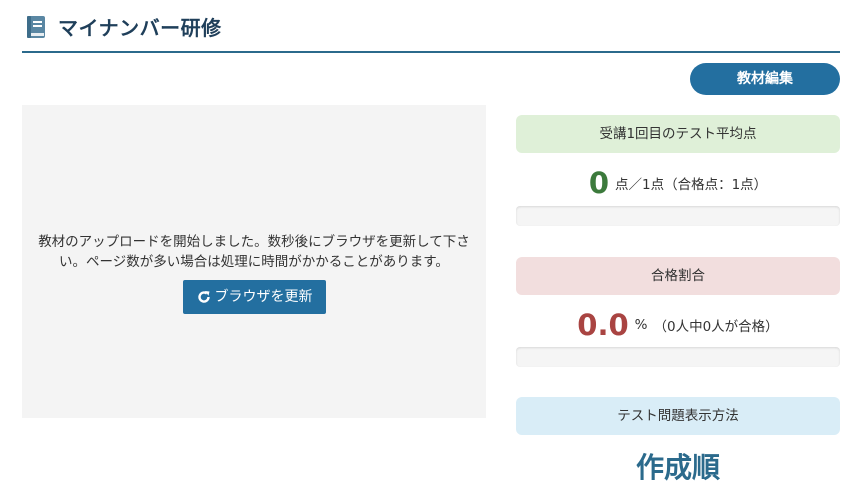  I want to click on reload-button-label: ブラウザを更新, so click(263, 297).